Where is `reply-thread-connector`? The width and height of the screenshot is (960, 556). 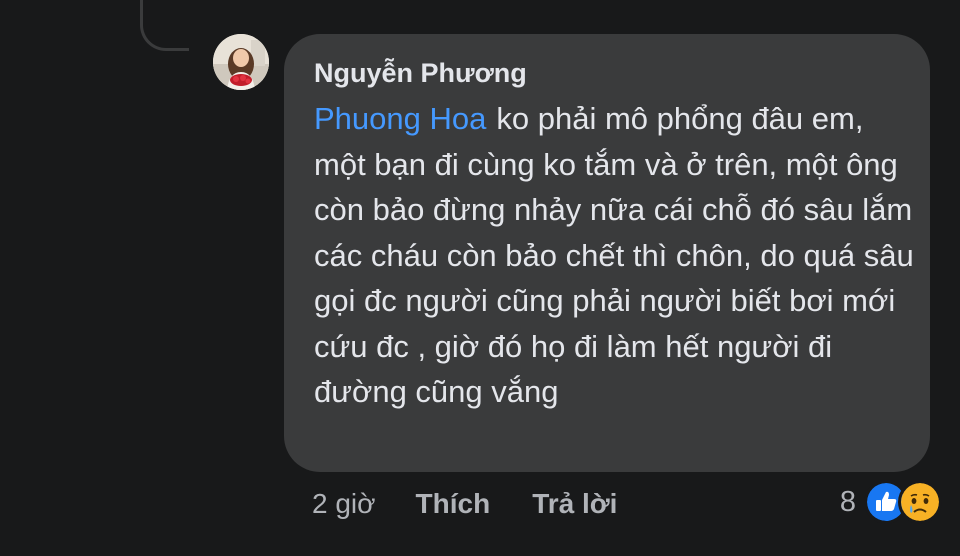
reply-thread-connector is located at coordinates (164, 25).